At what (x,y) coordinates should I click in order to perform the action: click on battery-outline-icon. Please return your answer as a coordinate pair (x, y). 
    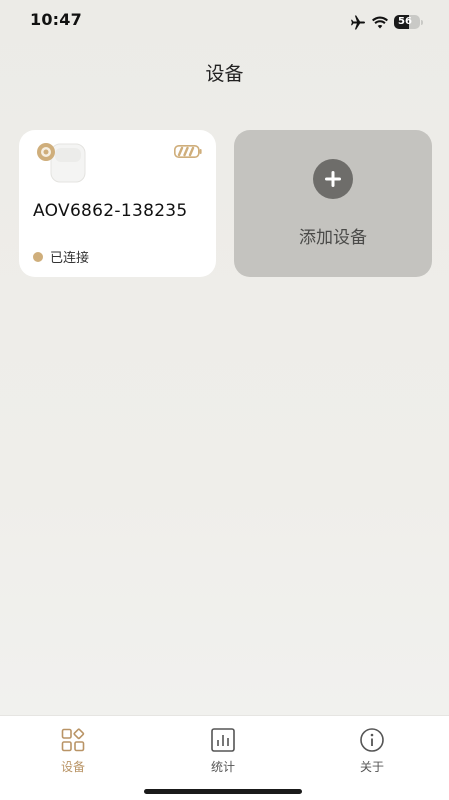
    Looking at the image, I should click on (188, 152).